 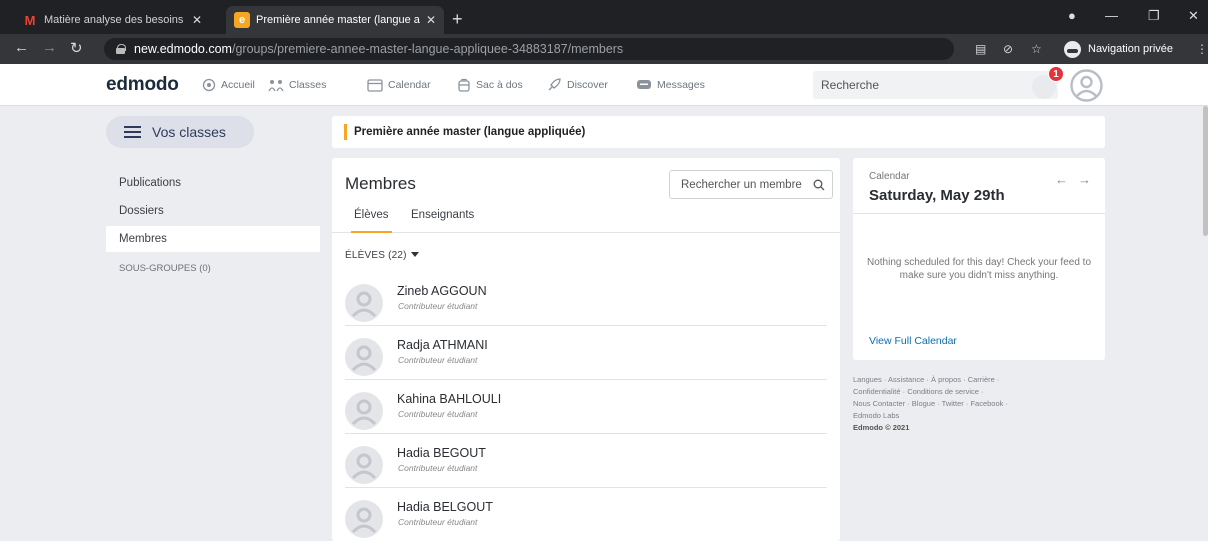 What do you see at coordinates (876, 415) in the screenshot?
I see `footer-link: Edmodo Labs` at bounding box center [876, 415].